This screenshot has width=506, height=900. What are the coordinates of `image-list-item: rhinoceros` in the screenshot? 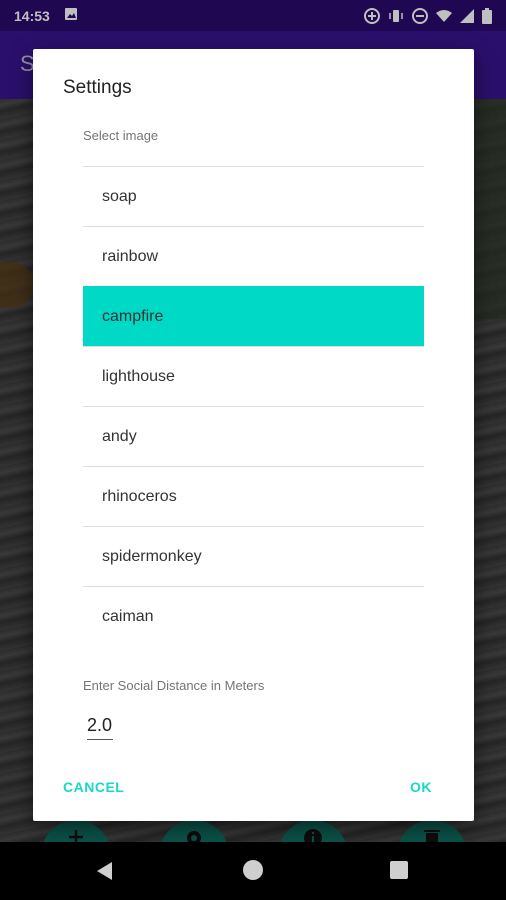 It's located at (253, 496).